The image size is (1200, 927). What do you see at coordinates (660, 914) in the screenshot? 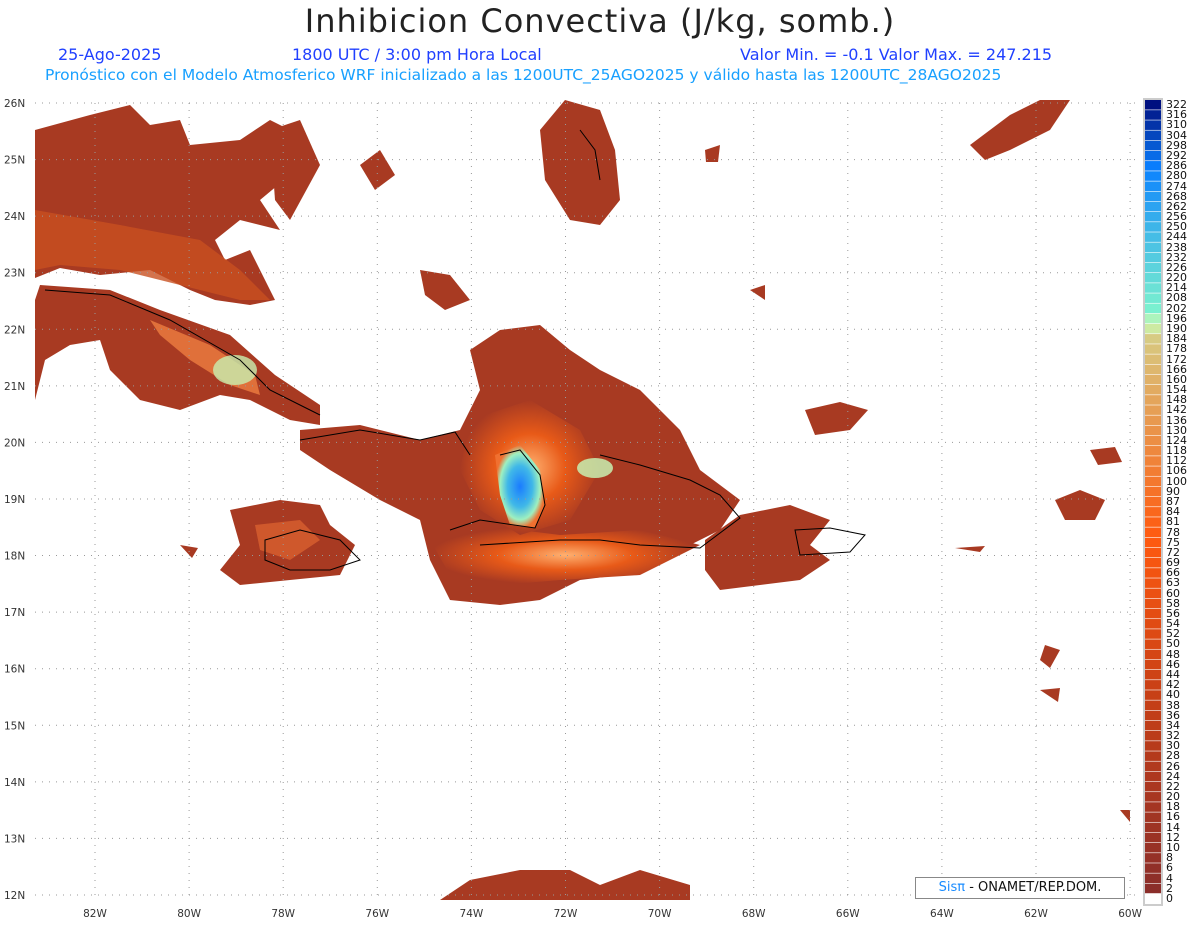
I see `lon-label: 70W` at bounding box center [660, 914].